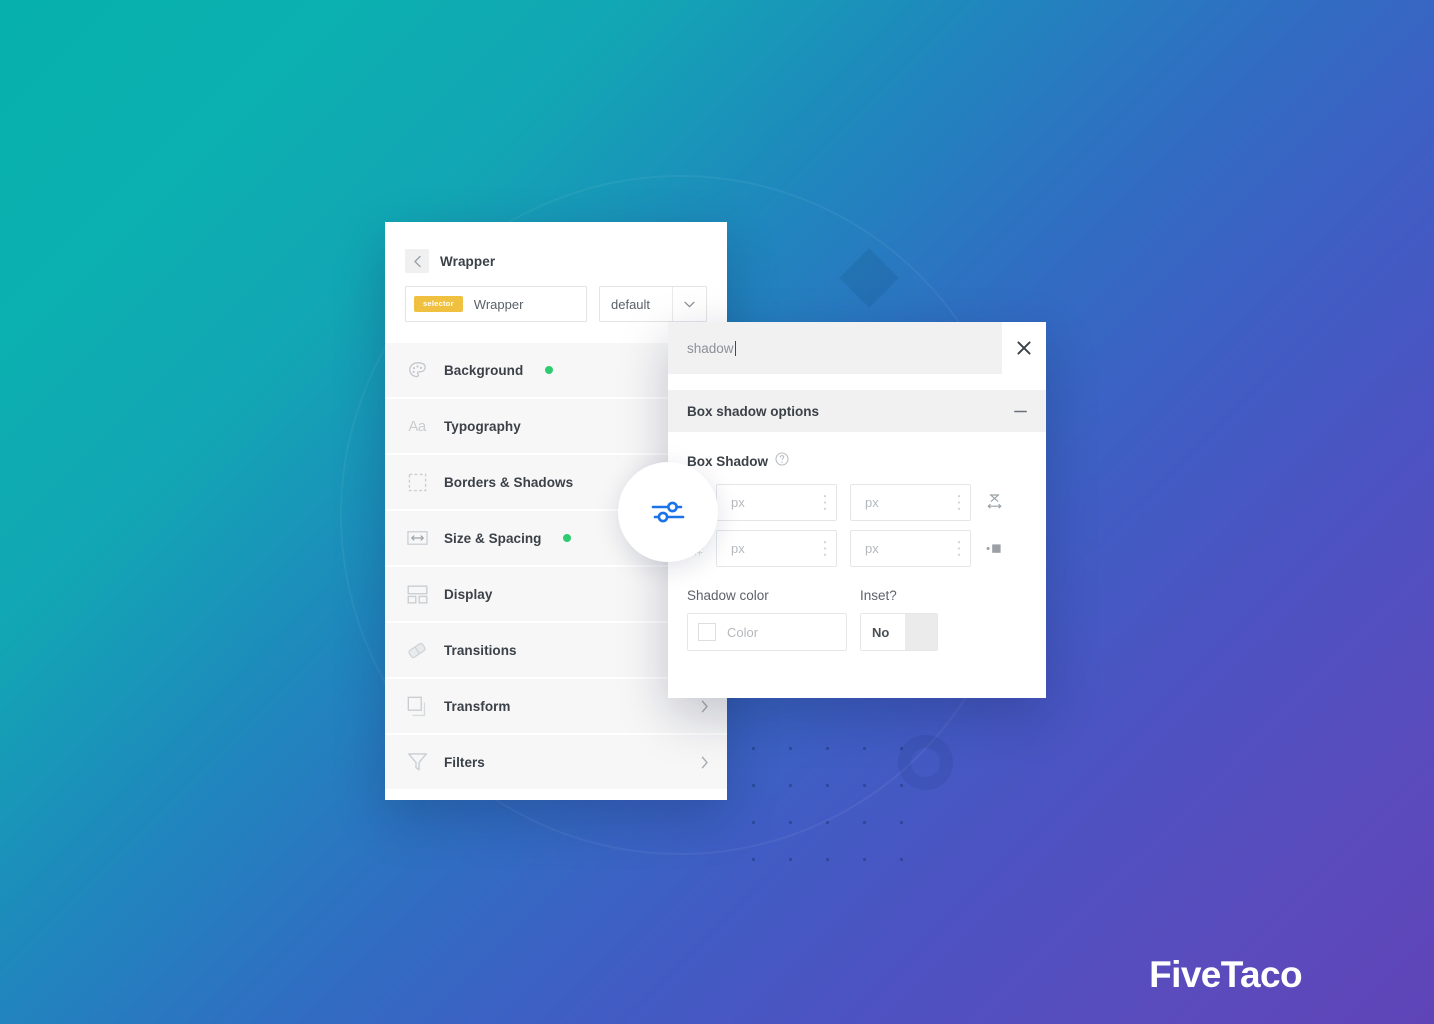  Describe the element at coordinates (728, 595) in the screenshot. I see `shadow-color-label: Shadow color` at that location.